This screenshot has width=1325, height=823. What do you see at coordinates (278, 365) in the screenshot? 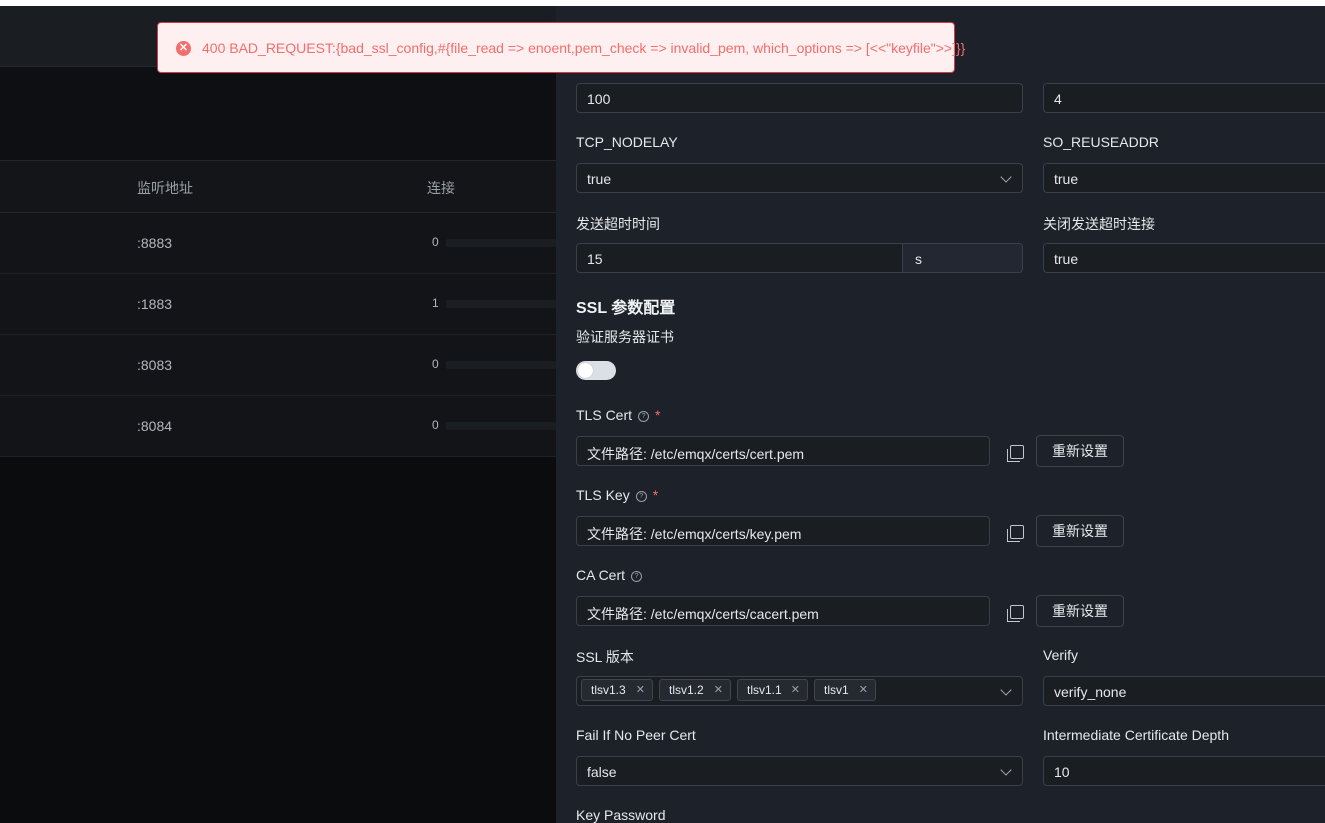
I see `table-row: :8083 0` at bounding box center [278, 365].